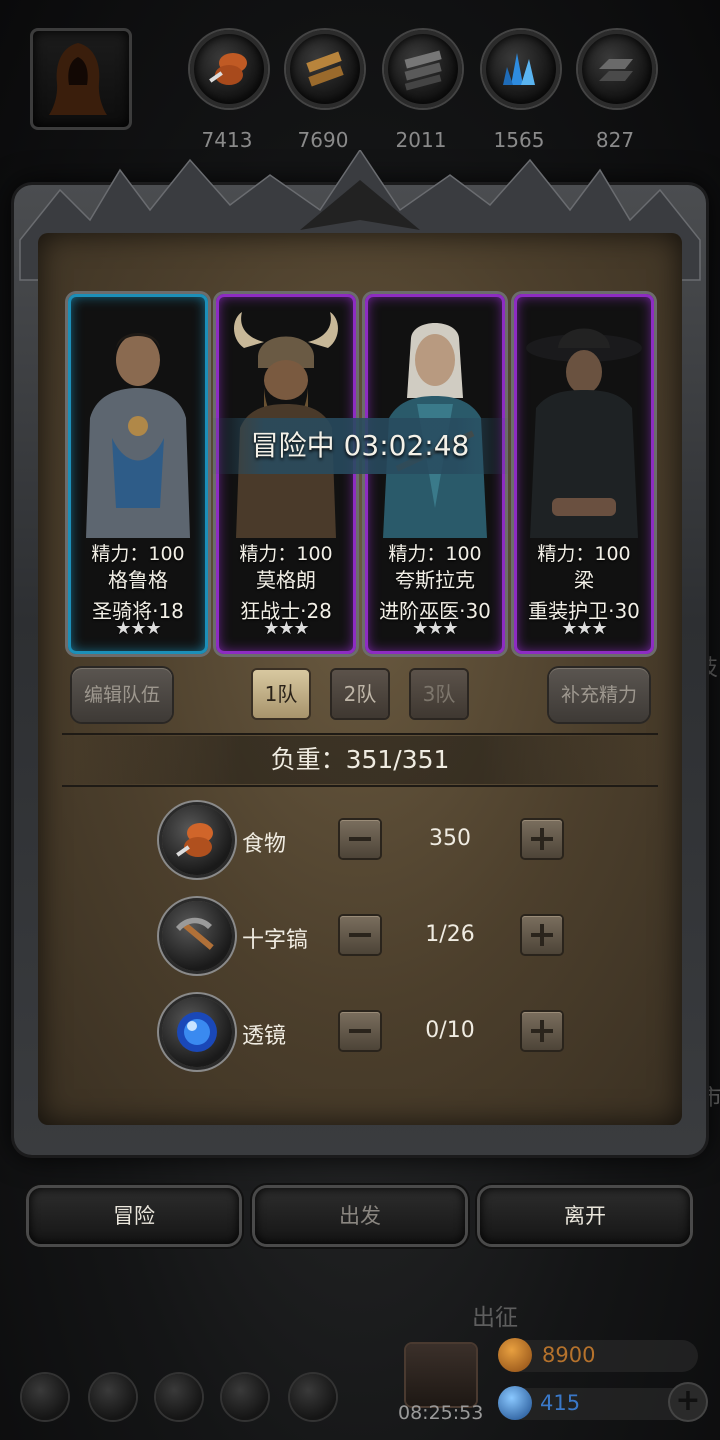 The image size is (720, 1440). I want to click on increase-food-button, so click(542, 839).